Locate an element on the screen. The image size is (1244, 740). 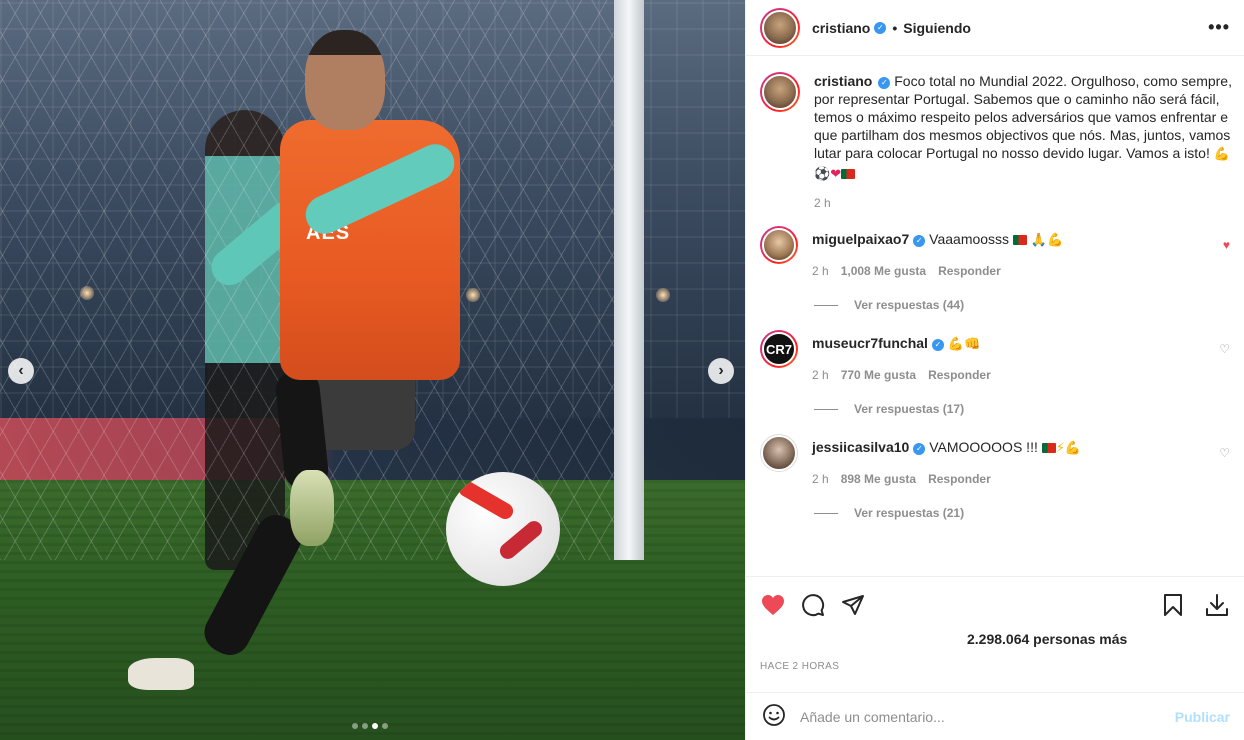
view-replies-button: Ver respuestas (17) is located at coordinates (1022, 409).